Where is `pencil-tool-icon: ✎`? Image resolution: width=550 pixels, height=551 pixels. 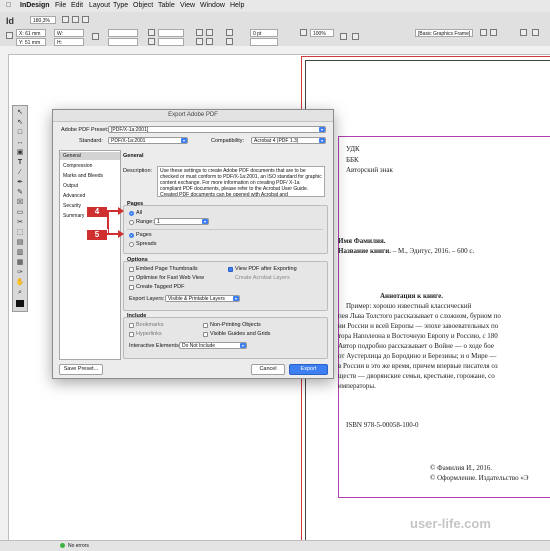 pencil-tool-icon: ✎ is located at coordinates (20, 193).